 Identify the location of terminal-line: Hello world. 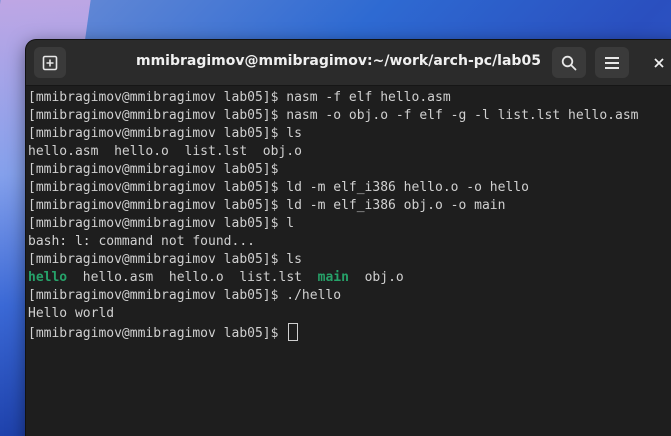
(71, 313).